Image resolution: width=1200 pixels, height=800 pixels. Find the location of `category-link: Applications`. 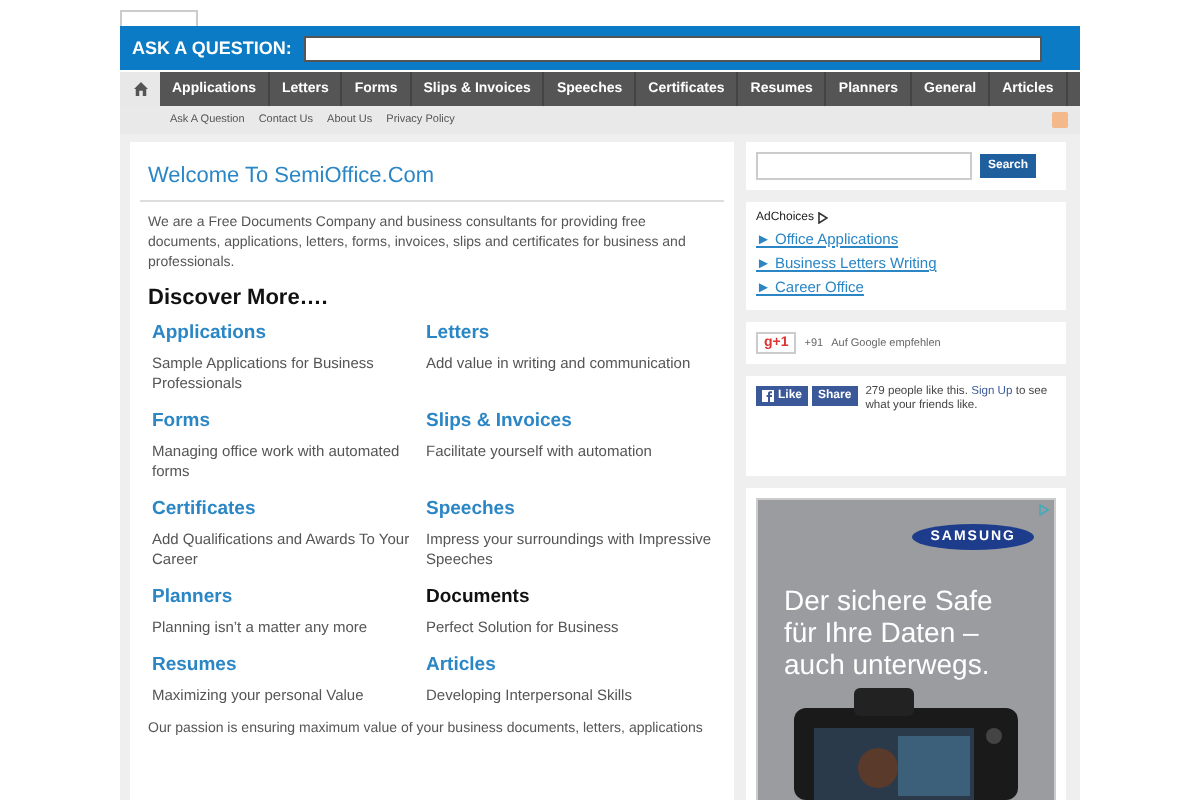

category-link: Applications is located at coordinates (289, 333).